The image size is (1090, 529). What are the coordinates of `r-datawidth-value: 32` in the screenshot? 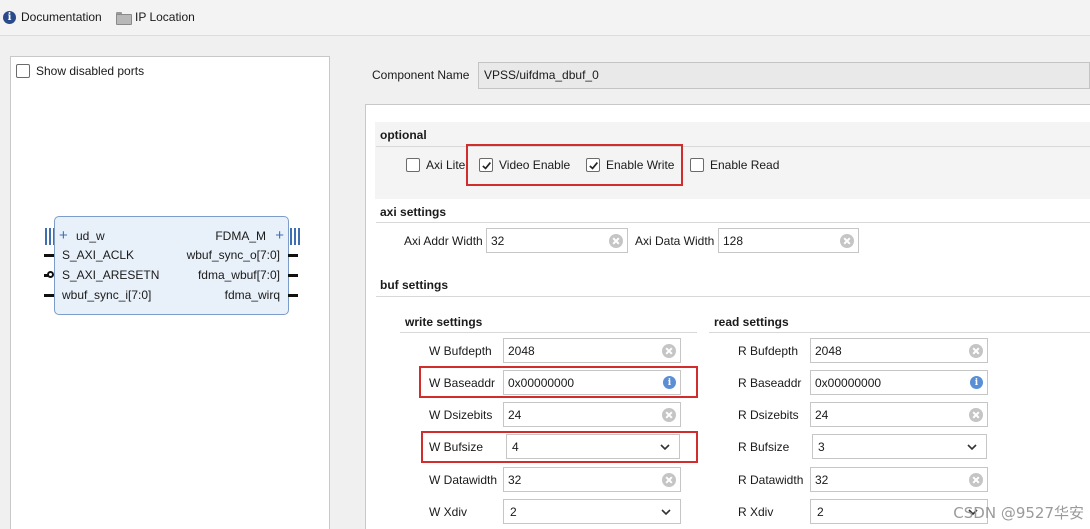 It's located at (822, 479).